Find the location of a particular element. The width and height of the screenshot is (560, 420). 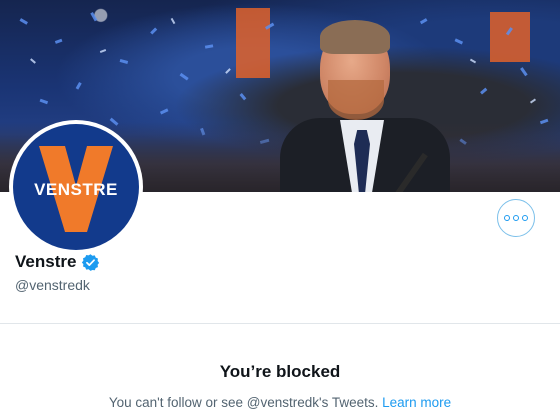

more-options-button is located at coordinates (516, 218).